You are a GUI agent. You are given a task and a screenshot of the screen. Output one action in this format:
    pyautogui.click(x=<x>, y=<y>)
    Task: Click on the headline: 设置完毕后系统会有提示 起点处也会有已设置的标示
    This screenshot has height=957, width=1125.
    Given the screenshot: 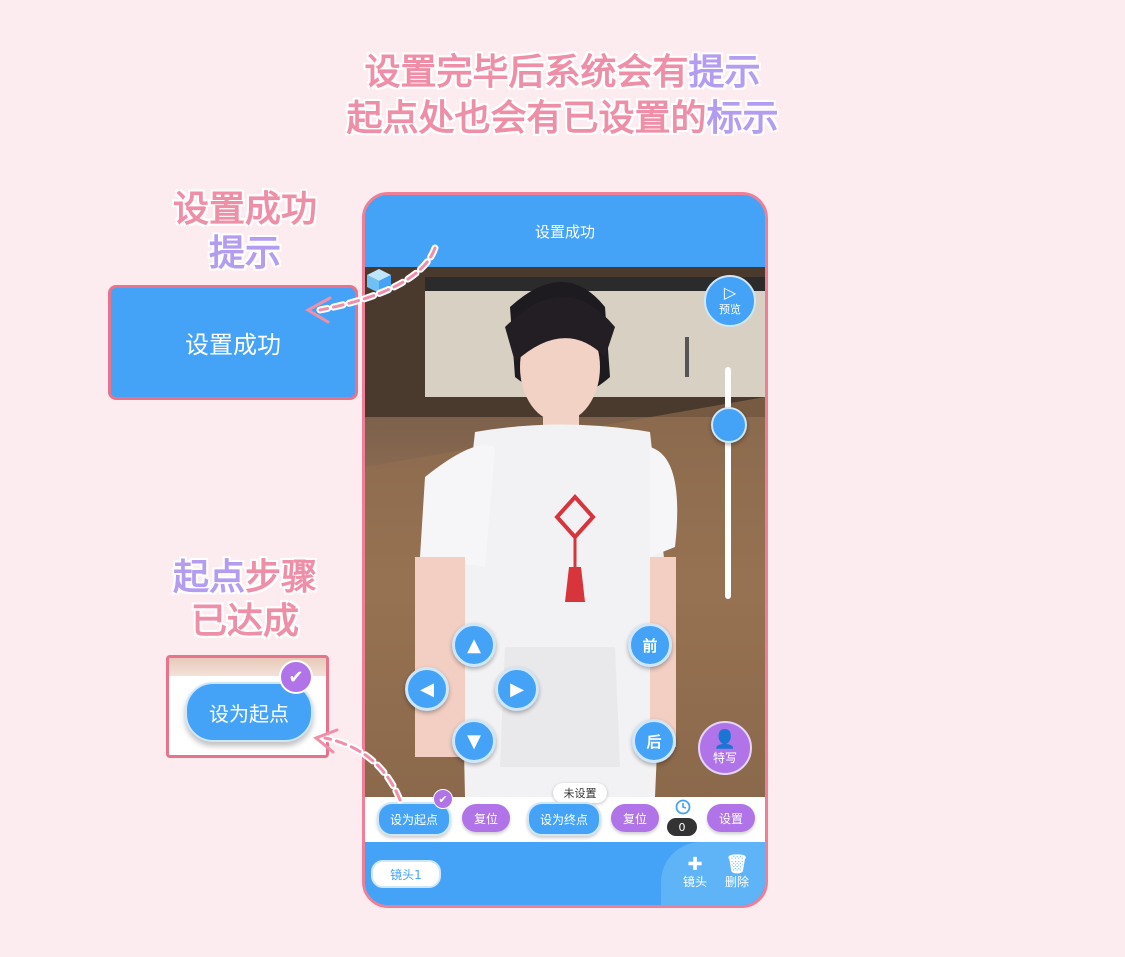 What is the action you would take?
    pyautogui.click(x=562, y=96)
    